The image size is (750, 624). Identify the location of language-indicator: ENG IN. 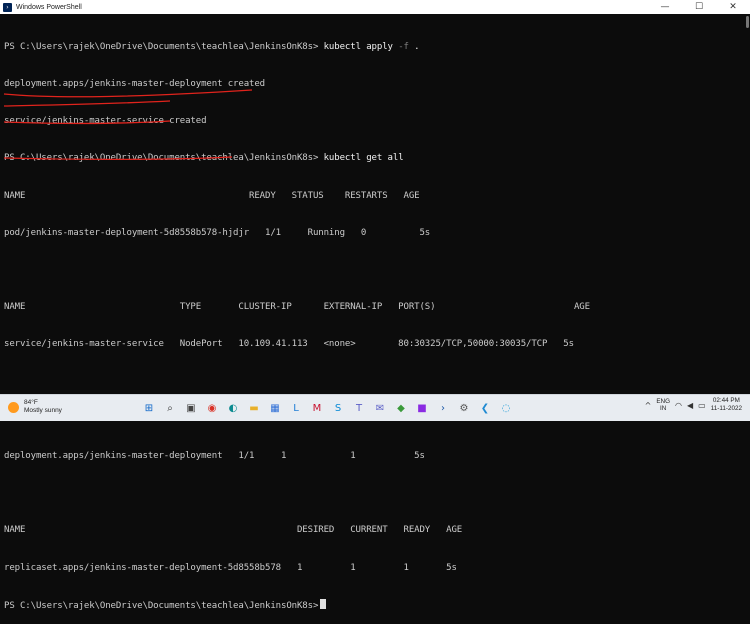
(663, 405).